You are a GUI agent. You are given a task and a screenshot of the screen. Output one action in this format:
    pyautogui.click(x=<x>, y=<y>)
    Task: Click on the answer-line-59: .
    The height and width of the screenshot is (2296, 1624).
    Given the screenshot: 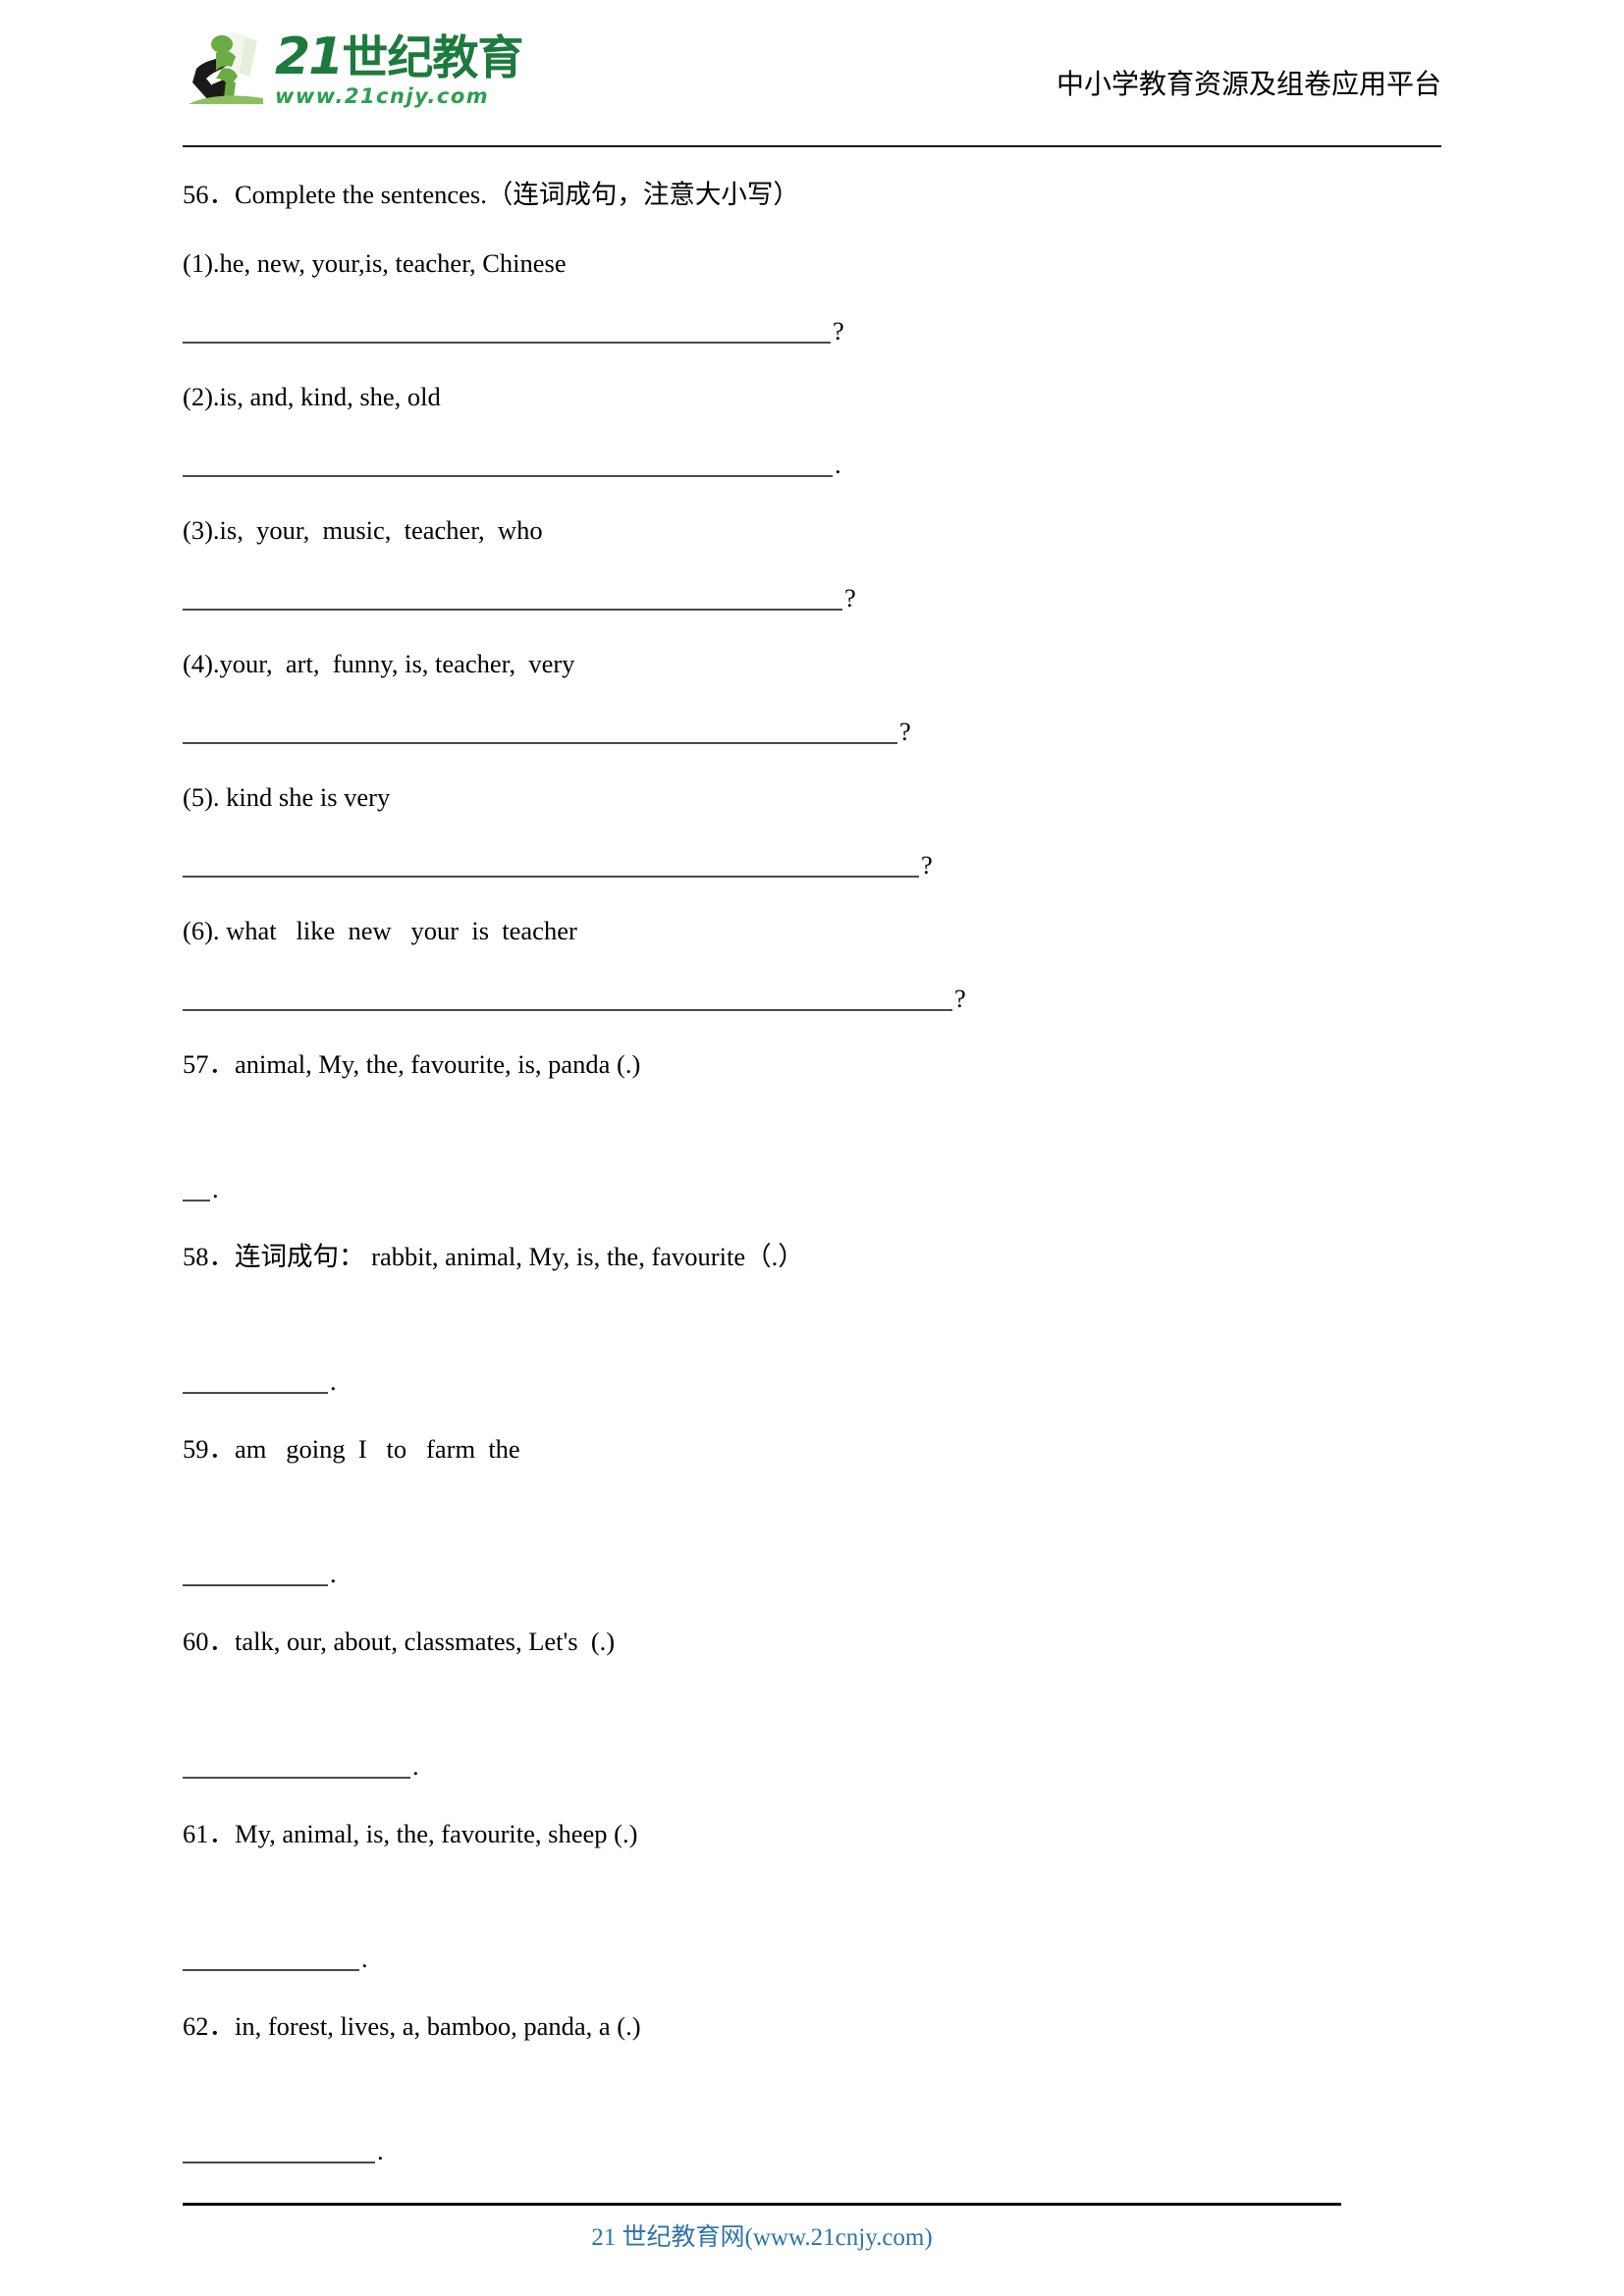 What is the action you would take?
    pyautogui.click(x=812, y=1573)
    